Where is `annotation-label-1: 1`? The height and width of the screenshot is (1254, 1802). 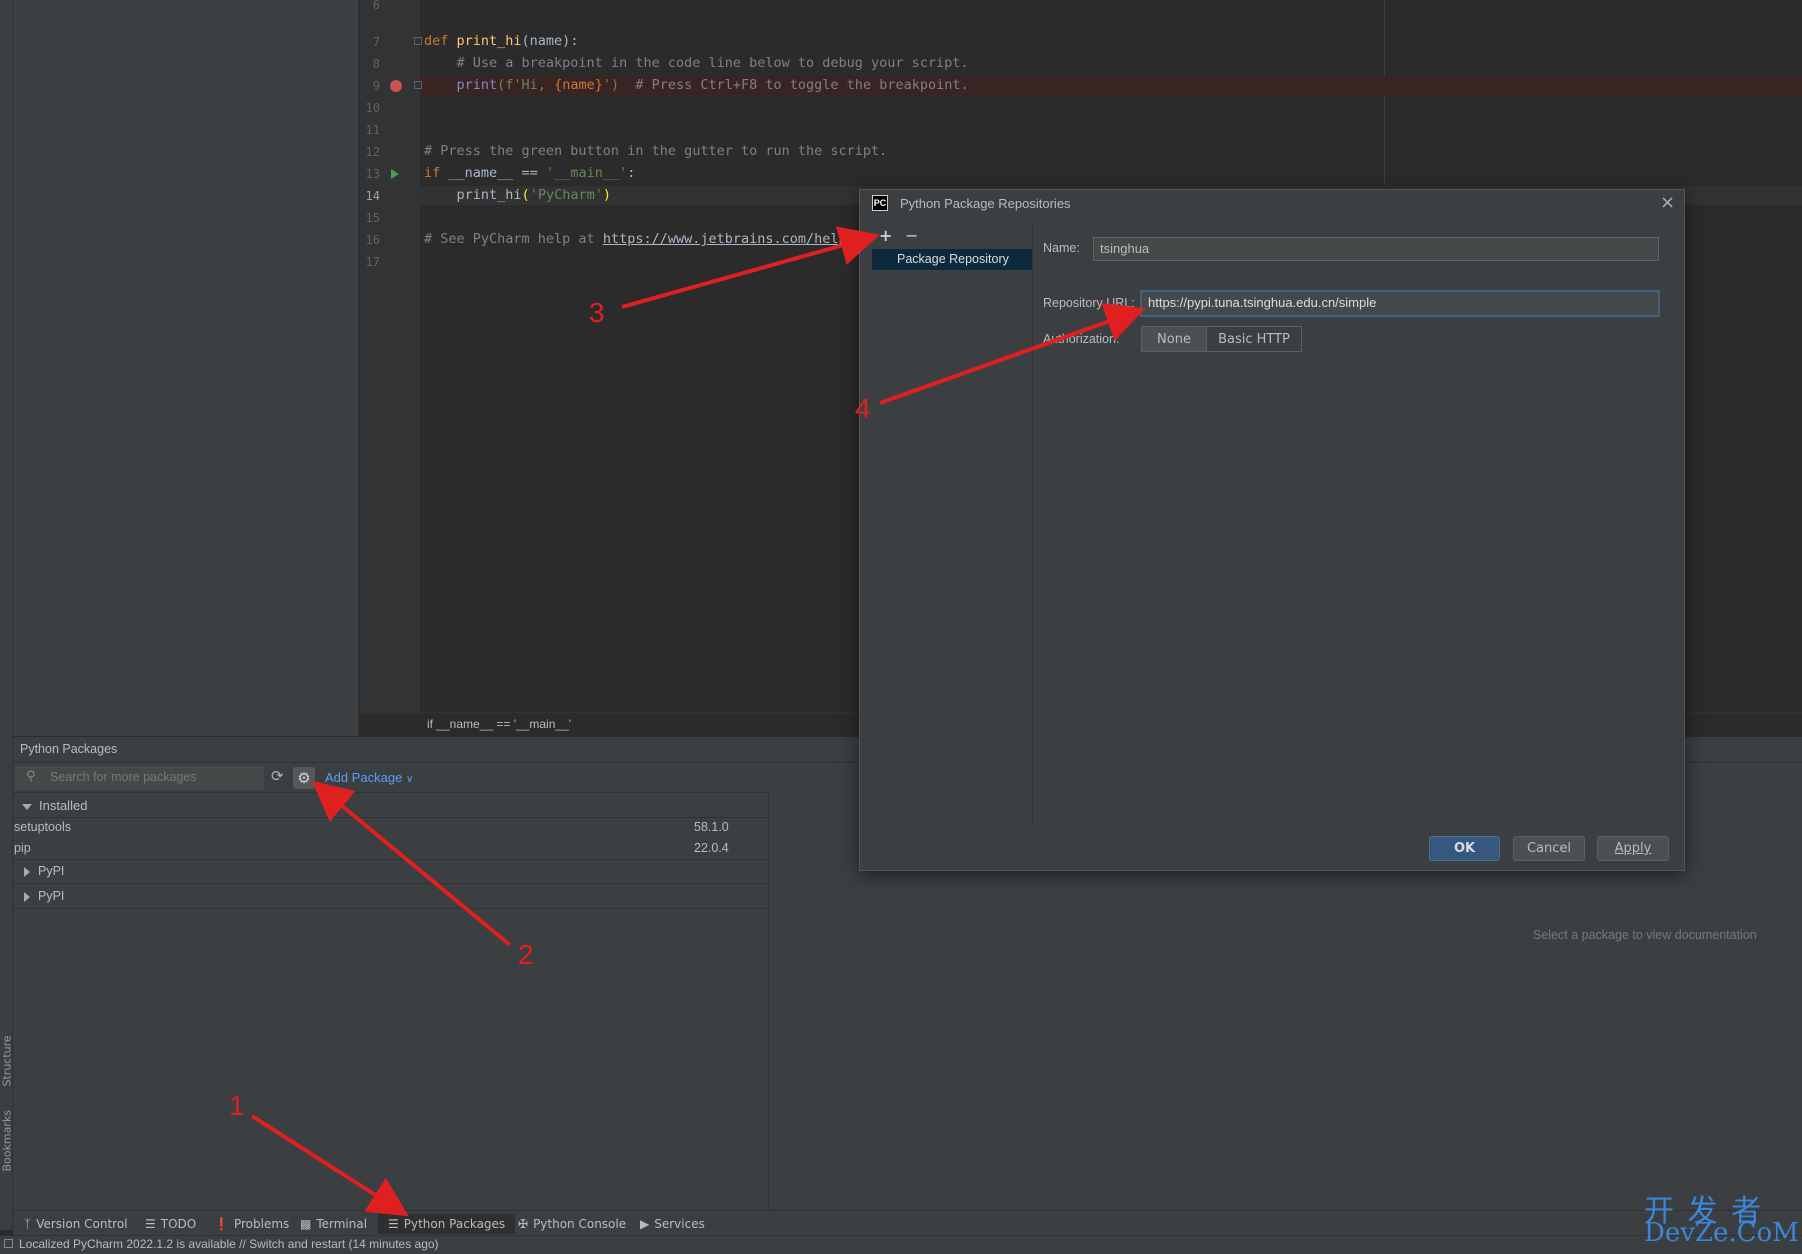
annotation-label-1: 1 is located at coordinates (237, 1105).